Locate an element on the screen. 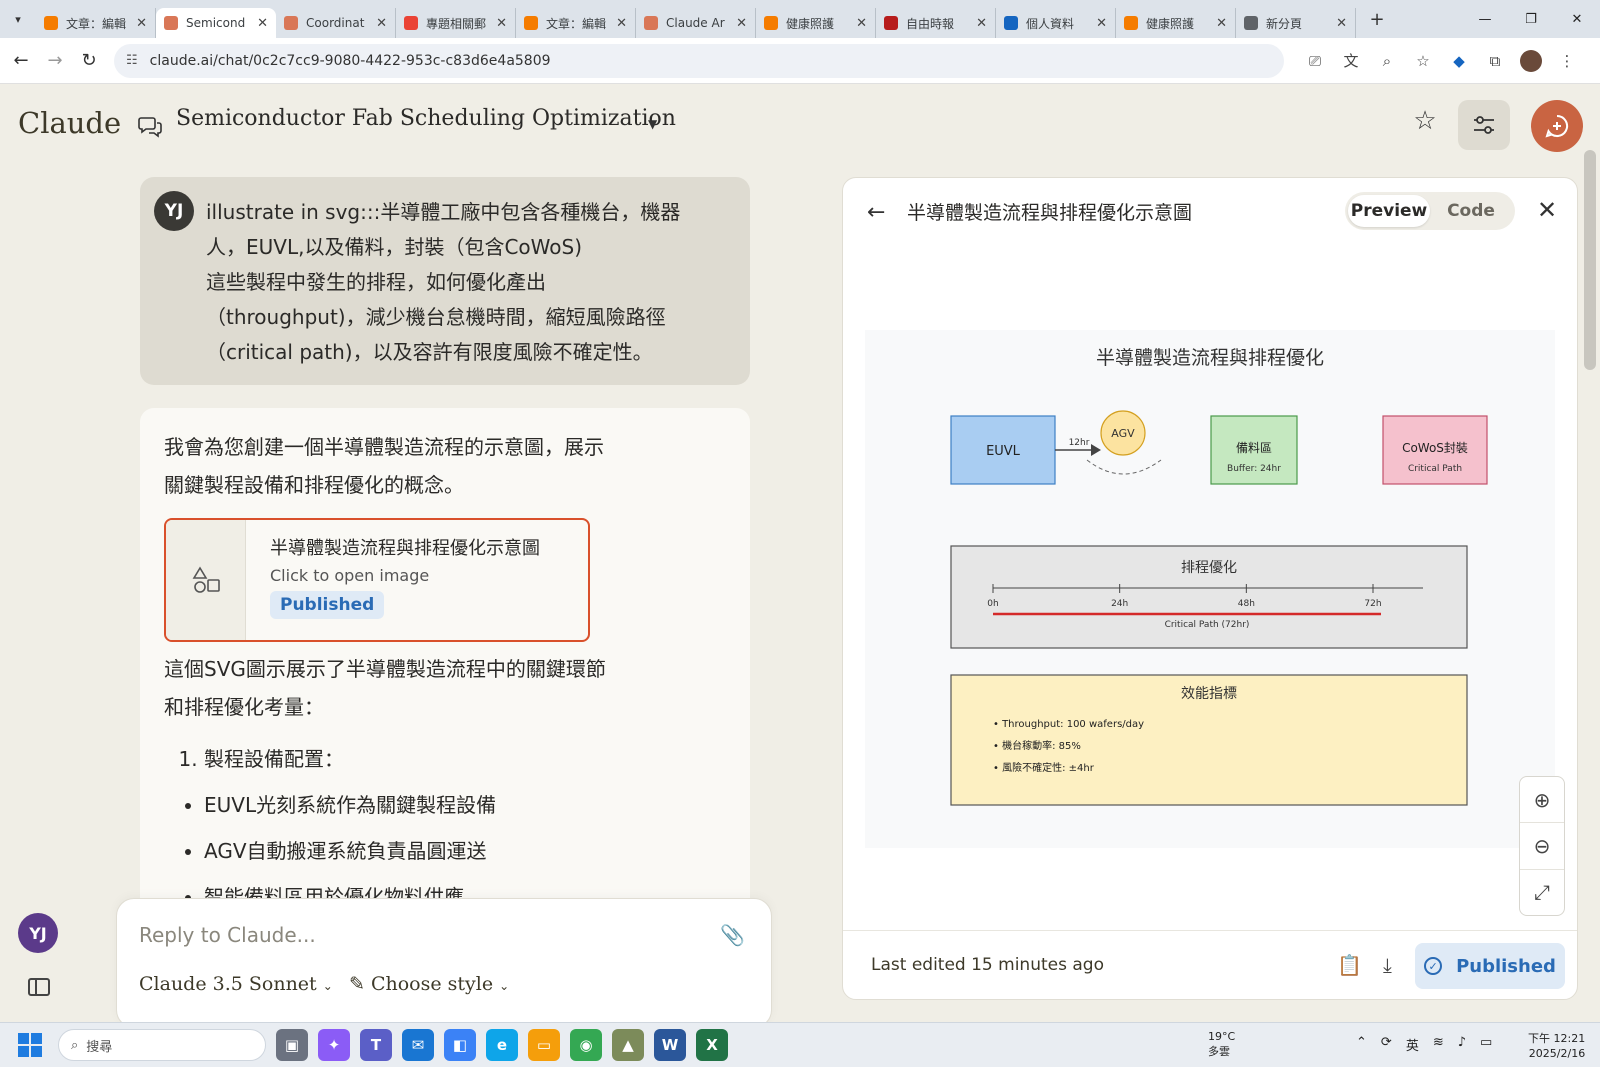 This screenshot has height=1067, width=1600. claude-logo: Claude is located at coordinates (69, 123).